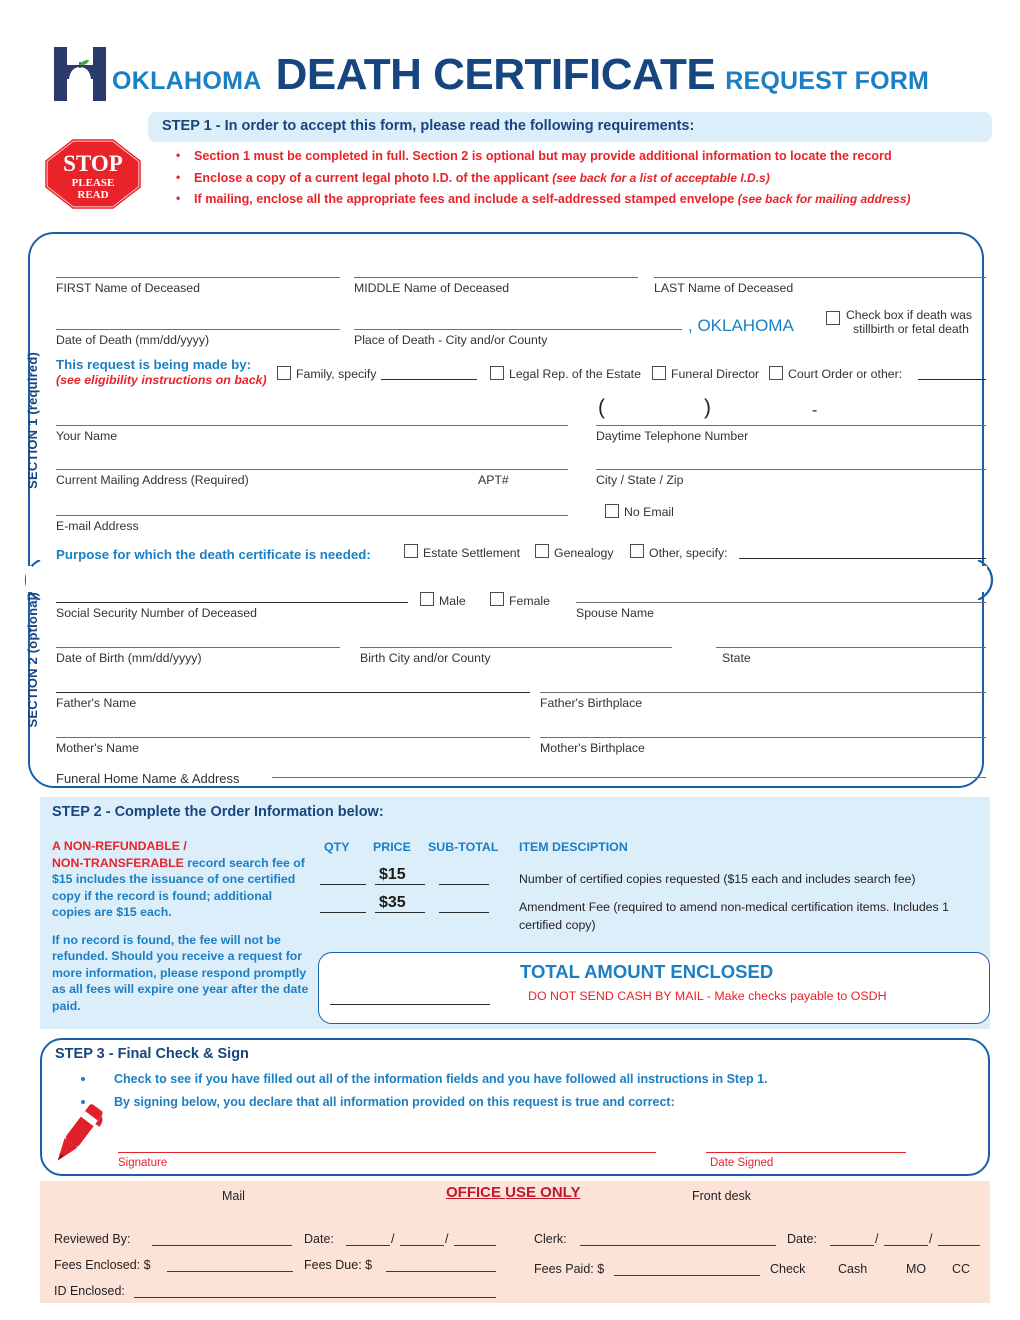  I want to click on made-by-family-label: Family, specify, so click(336, 374).